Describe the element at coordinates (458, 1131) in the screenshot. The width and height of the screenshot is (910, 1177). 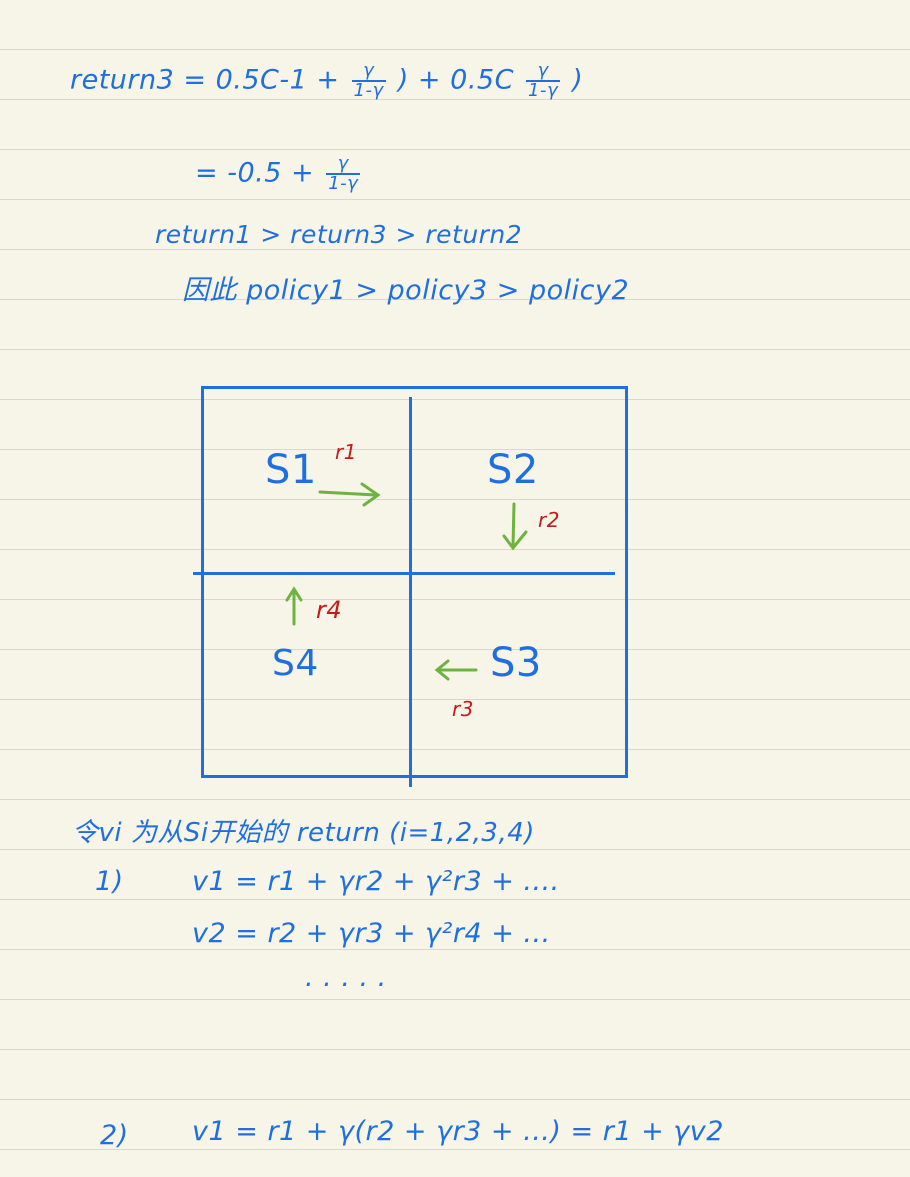
I see `v1-recursive: v1 = r1 + γ(r2 + γr3 + ...) = r1 + γv2` at that location.